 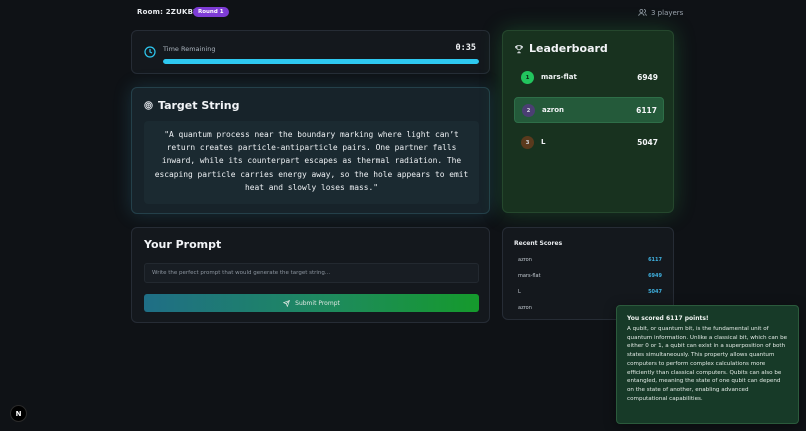 What do you see at coordinates (403, 13) in the screenshot?
I see `top-bar: Room: 2ZUKBX Round 1 3 players` at bounding box center [403, 13].